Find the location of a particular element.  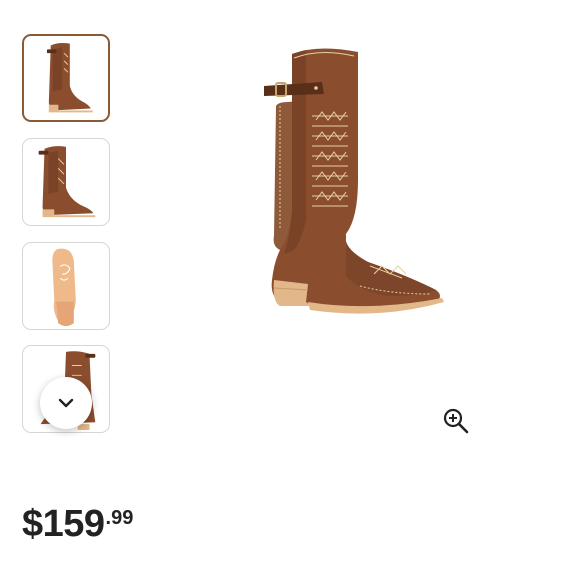

boot-side-view-thumbnail is located at coordinates (69, 78).